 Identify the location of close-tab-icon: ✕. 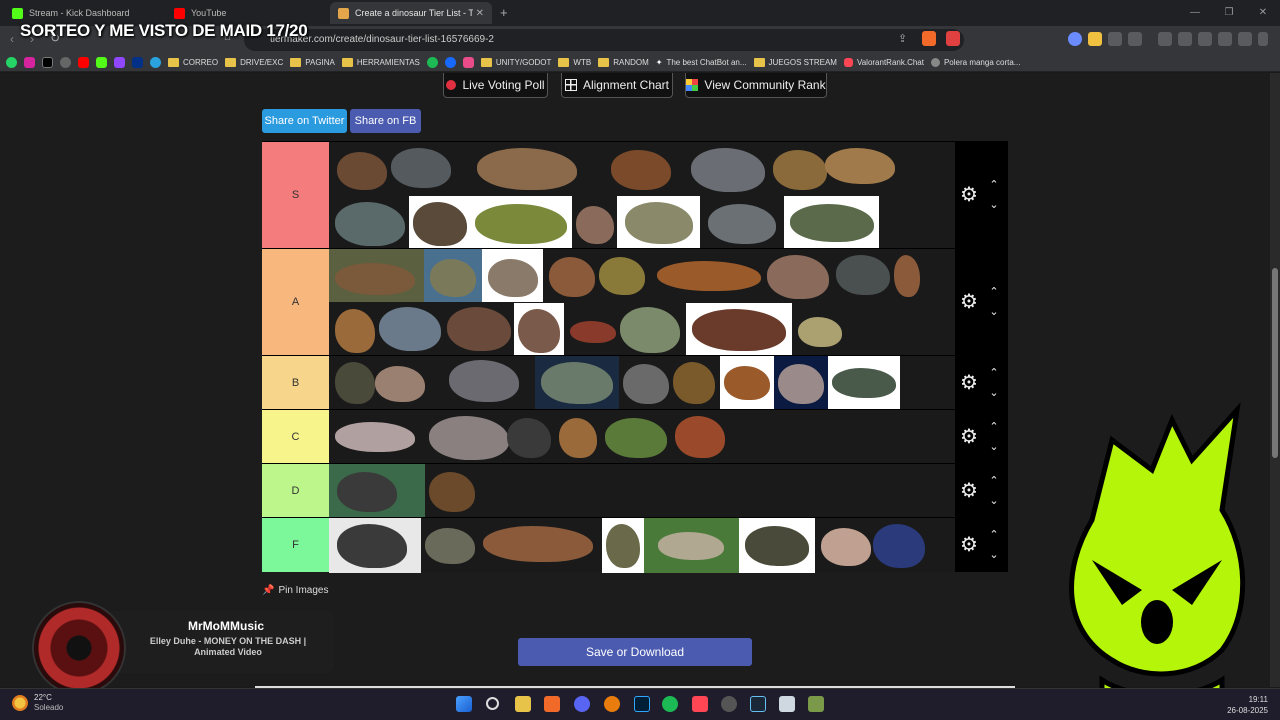
(480, 13).